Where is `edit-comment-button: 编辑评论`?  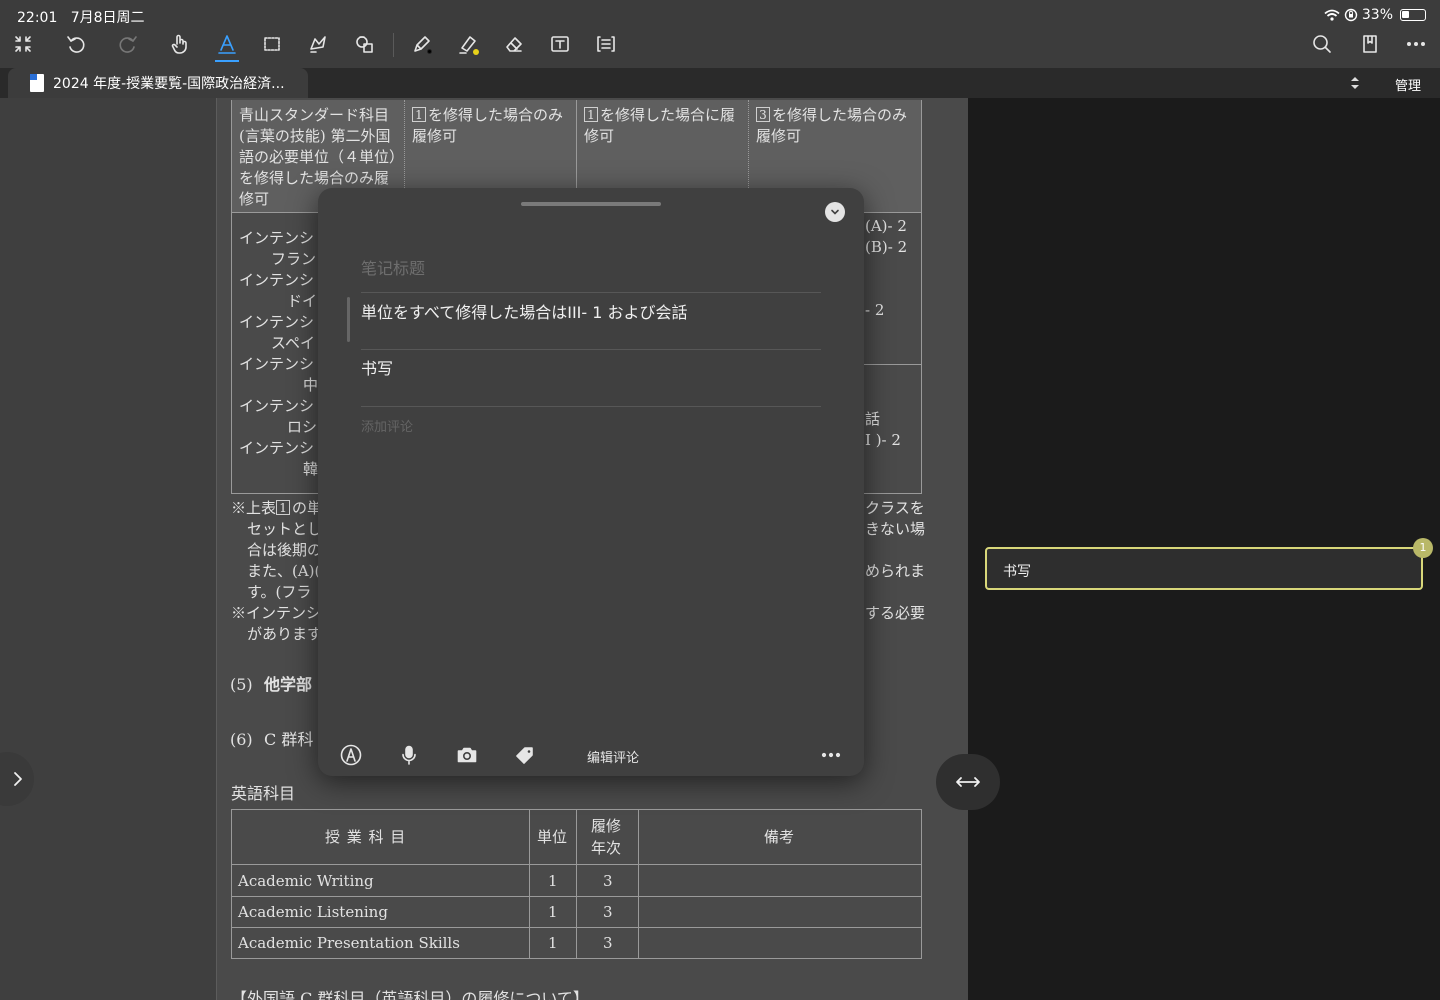 edit-comment-button: 编辑评论 is located at coordinates (613, 756).